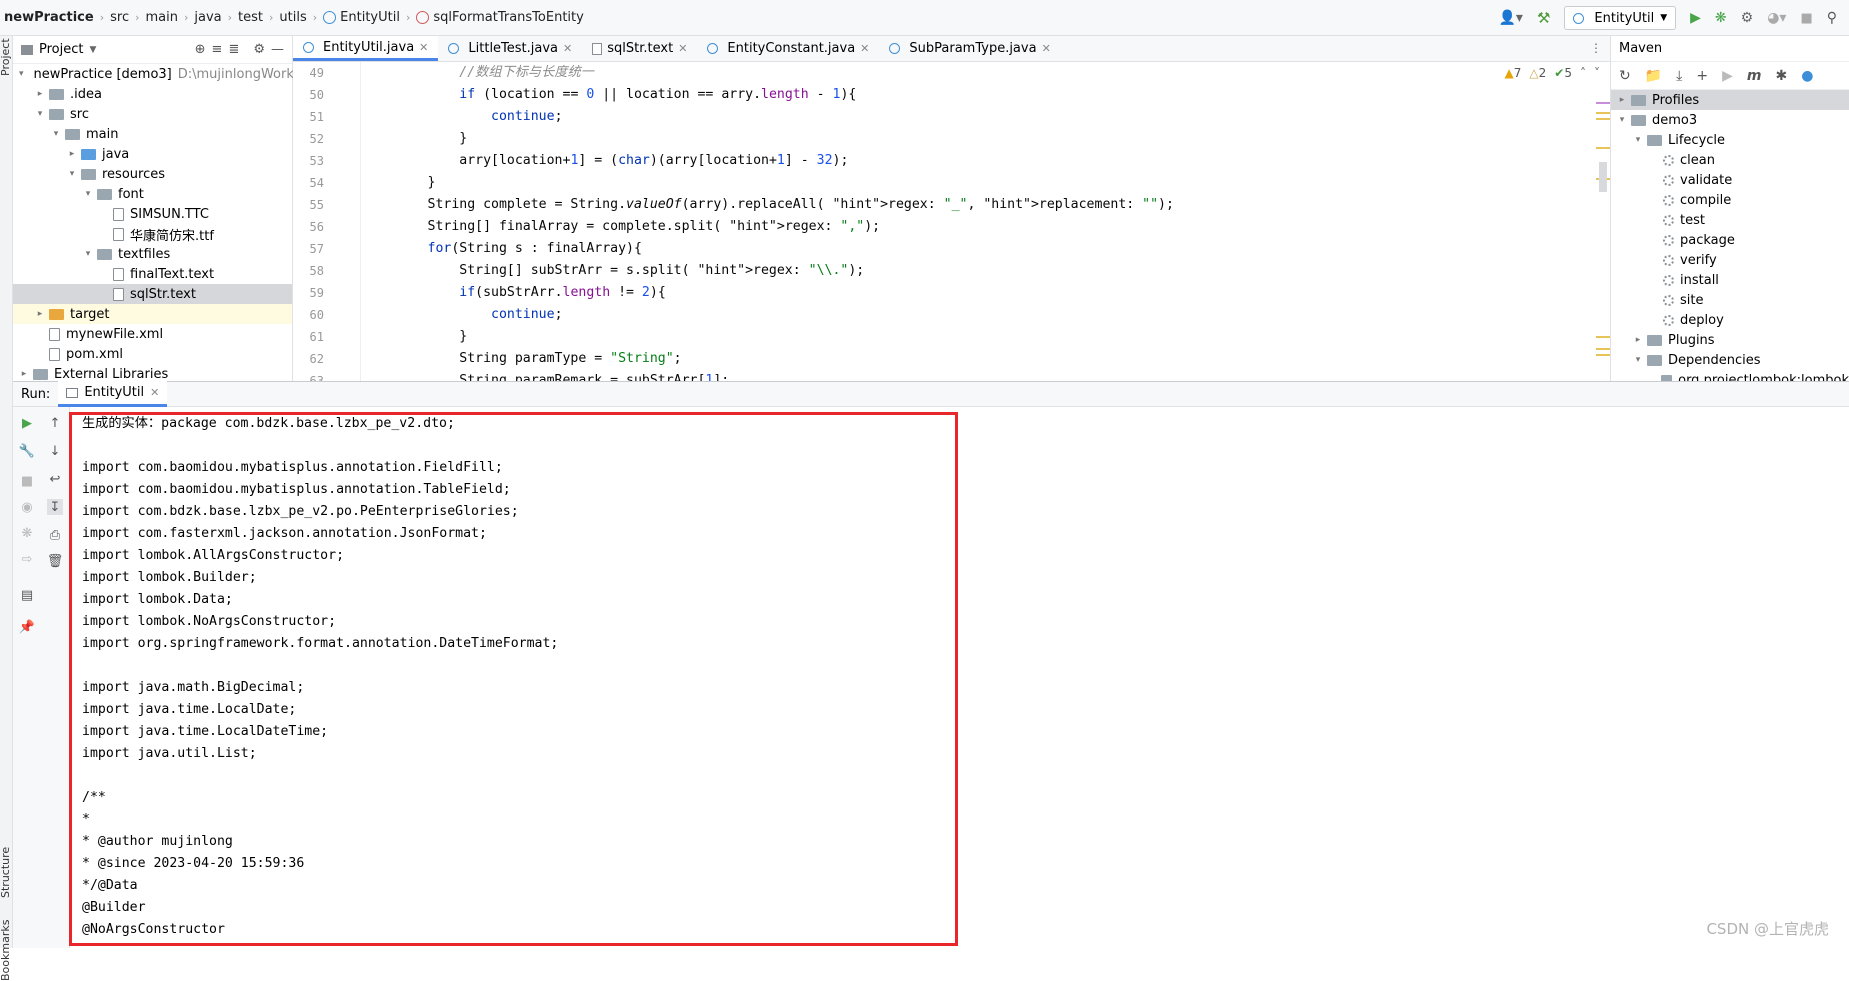 This screenshot has height=981, width=1849. I want to click on maven-panel-title: Maven, so click(1640, 48).